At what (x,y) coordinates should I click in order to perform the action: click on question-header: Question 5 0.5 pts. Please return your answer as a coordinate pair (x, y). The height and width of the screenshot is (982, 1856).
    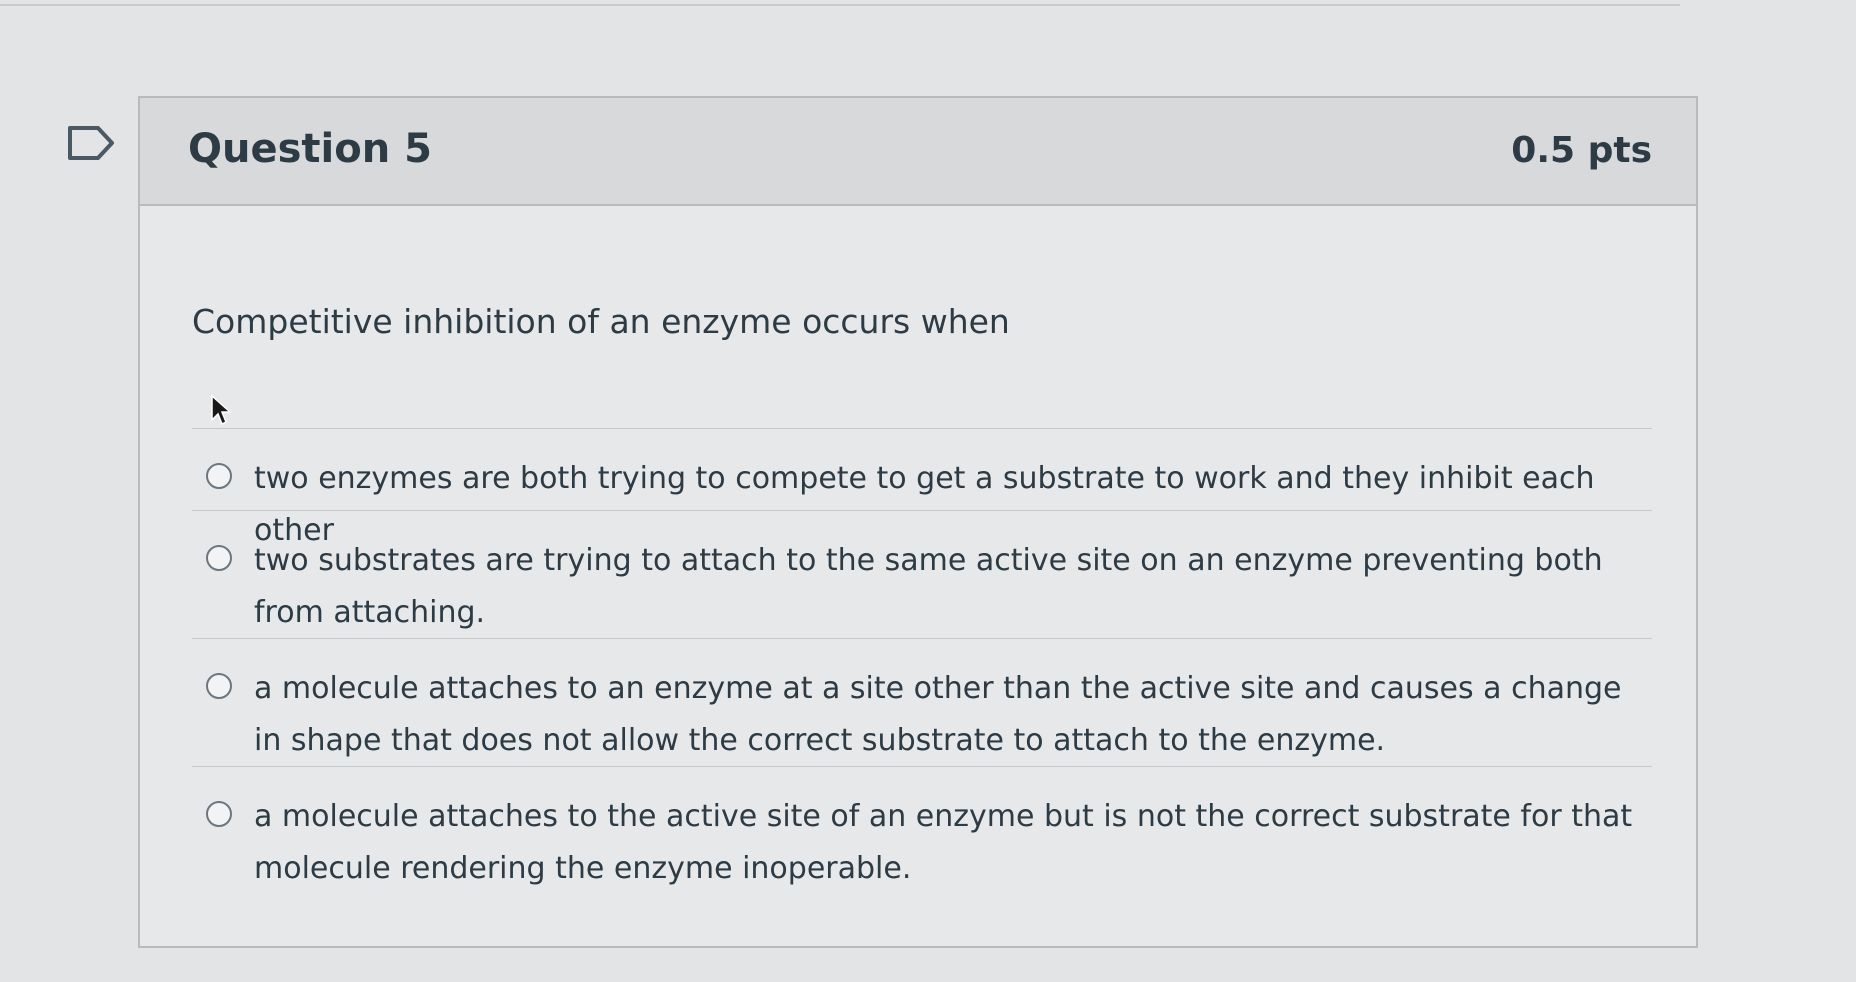
    Looking at the image, I should click on (918, 152).